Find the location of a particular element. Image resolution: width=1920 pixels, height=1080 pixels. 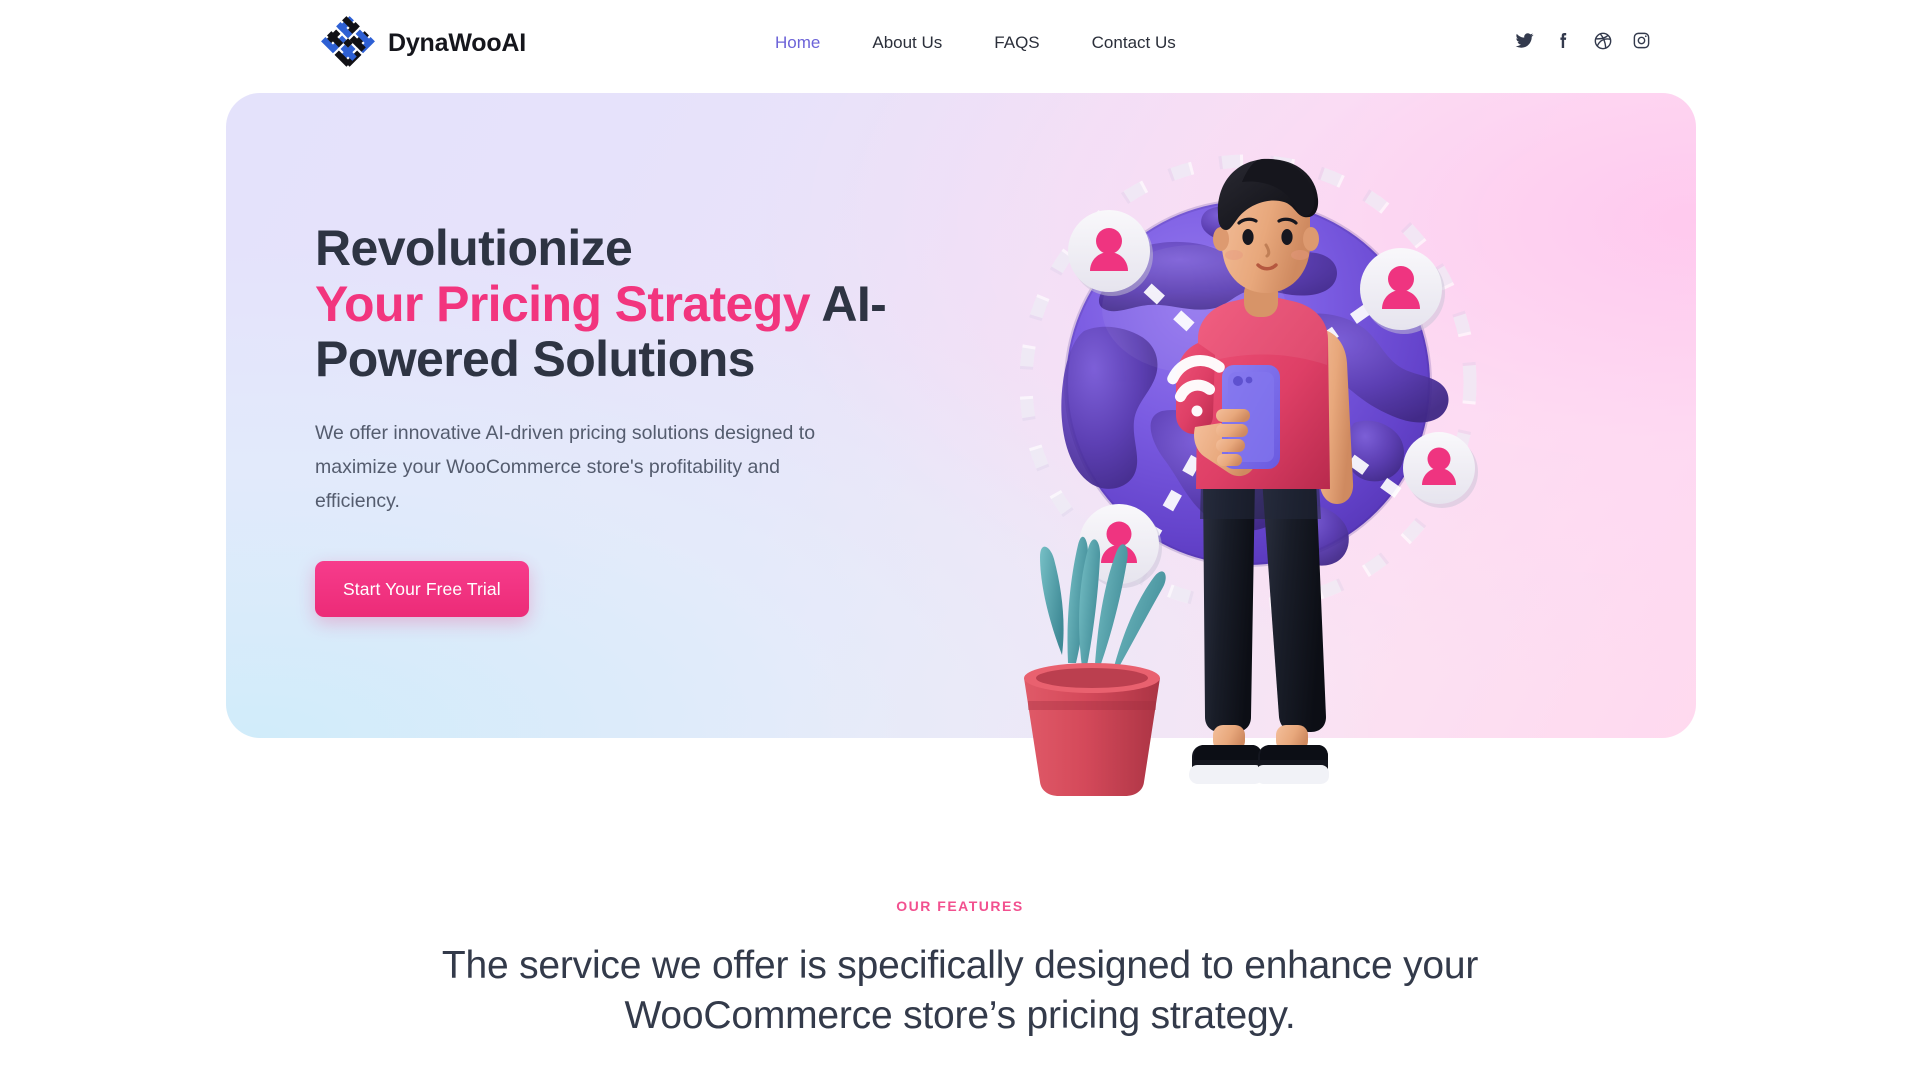

woven-diamond-logo-icon is located at coordinates (348, 41).